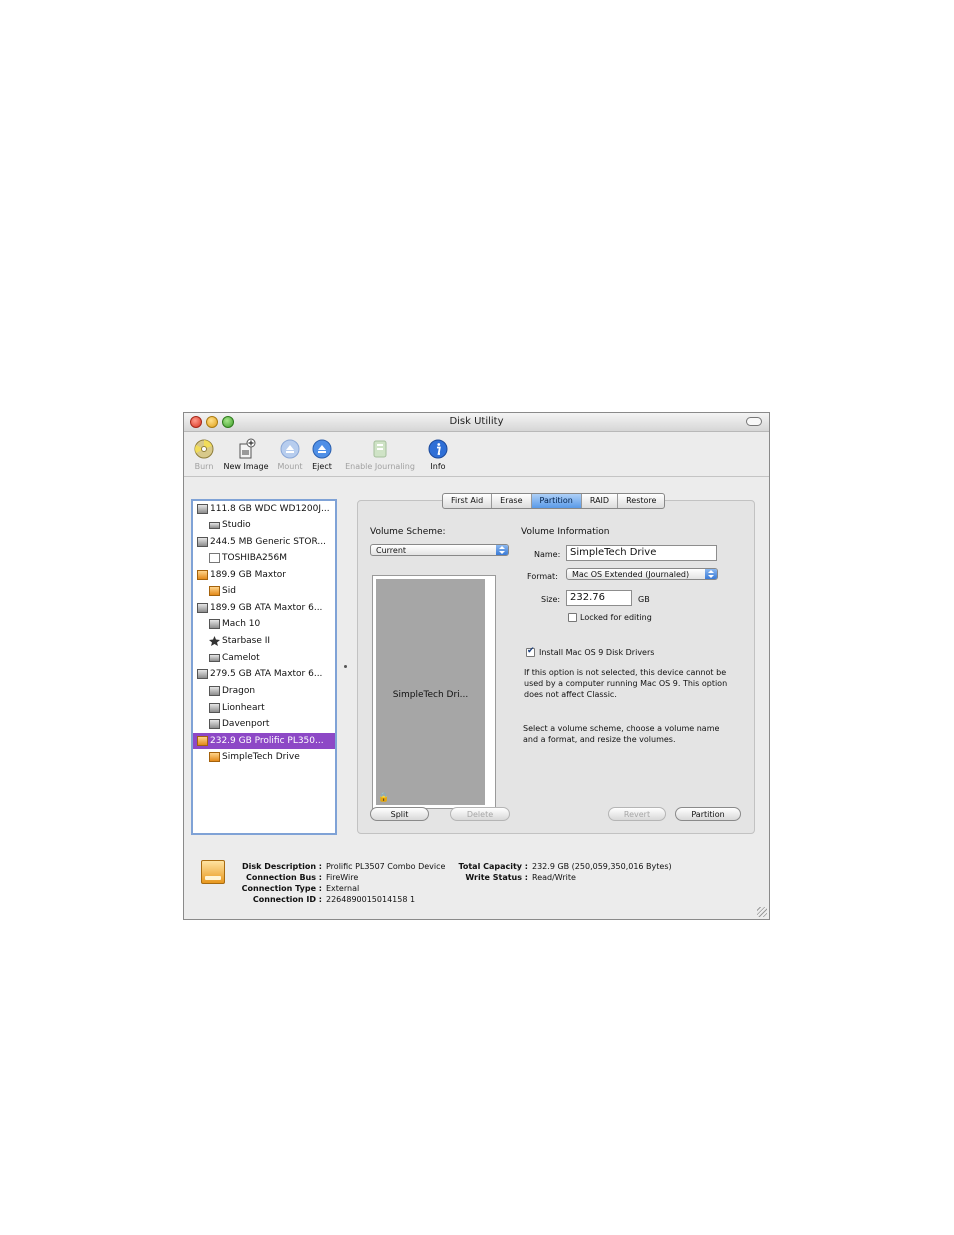 The image size is (954, 1235). Describe the element at coordinates (229, 591) in the screenshot. I see `list-item-label: Sid` at that location.